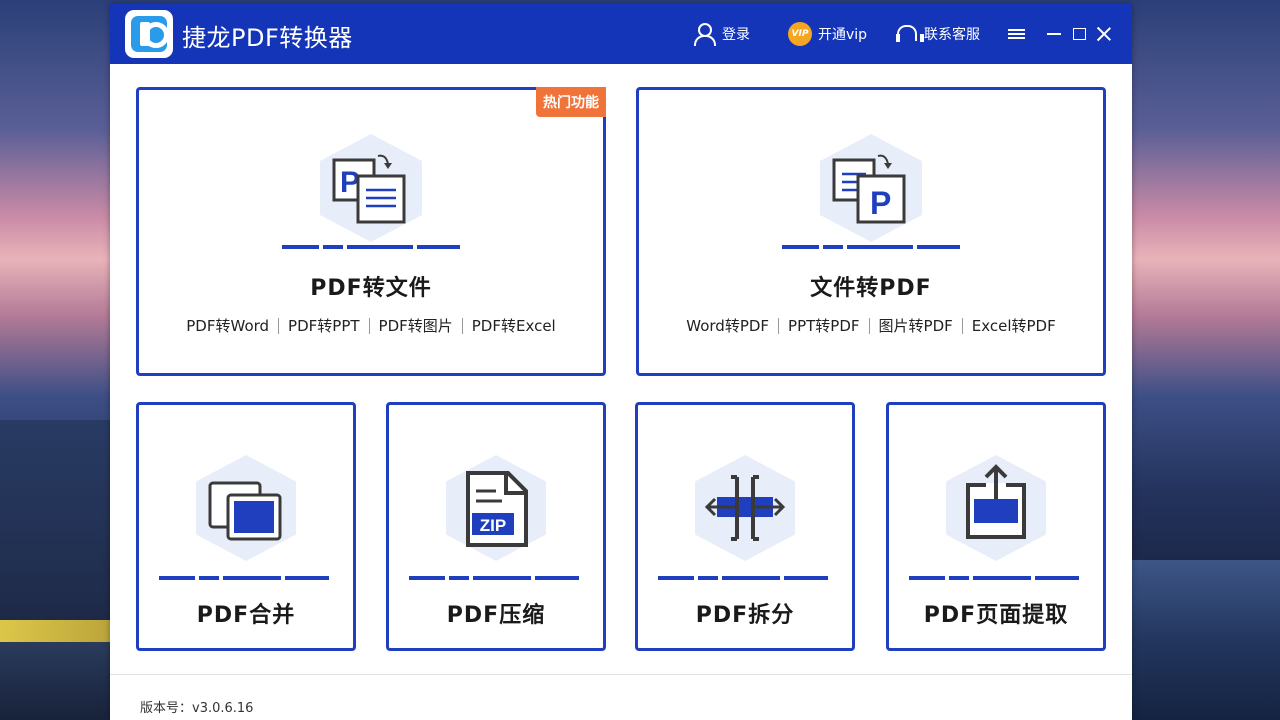  Describe the element at coordinates (246, 615) in the screenshot. I see `pdf-merge-title: PDF合并` at that location.